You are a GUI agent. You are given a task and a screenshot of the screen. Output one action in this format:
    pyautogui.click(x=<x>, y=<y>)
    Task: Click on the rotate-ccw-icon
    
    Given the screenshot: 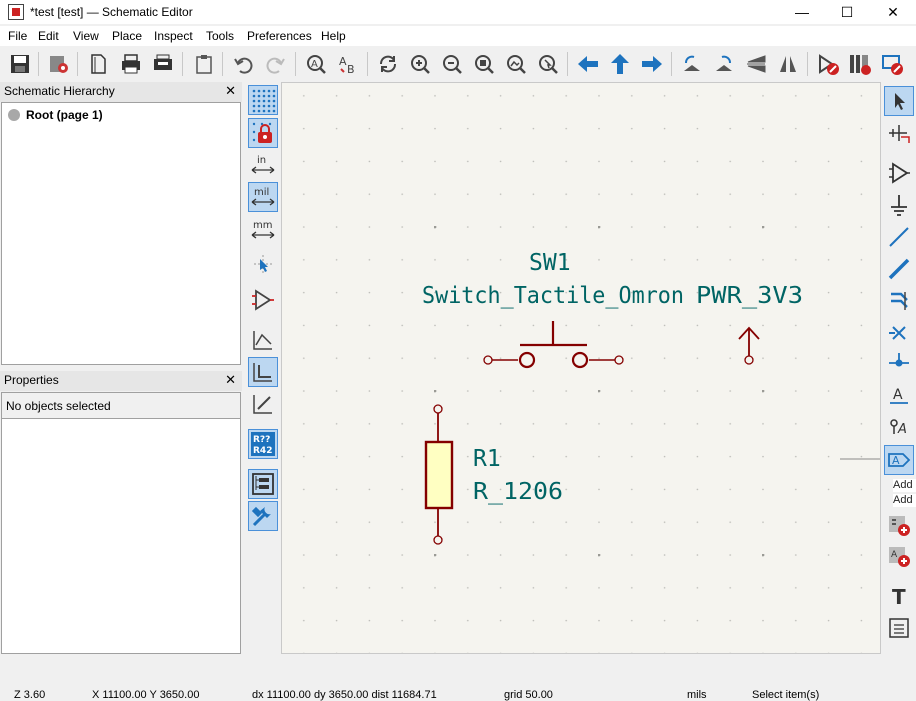 What is the action you would take?
    pyautogui.click(x=692, y=64)
    